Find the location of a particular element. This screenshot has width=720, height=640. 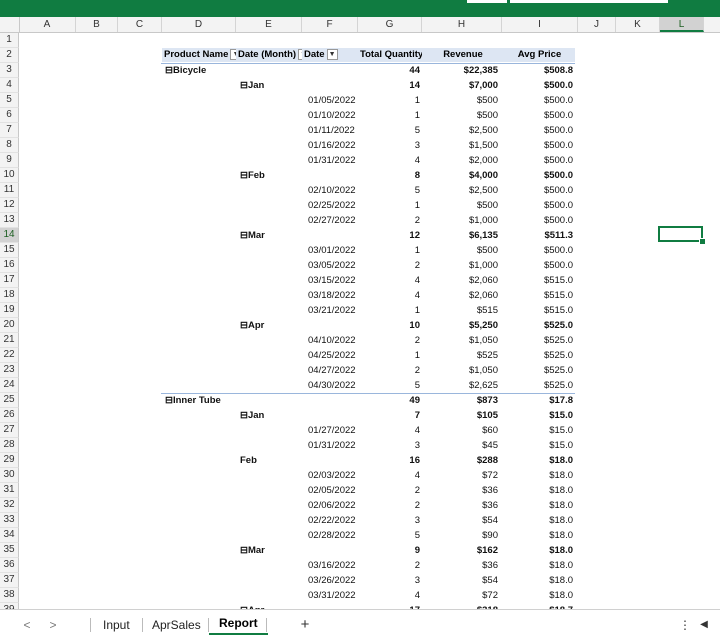

row-header: 12 is located at coordinates (9, 205).